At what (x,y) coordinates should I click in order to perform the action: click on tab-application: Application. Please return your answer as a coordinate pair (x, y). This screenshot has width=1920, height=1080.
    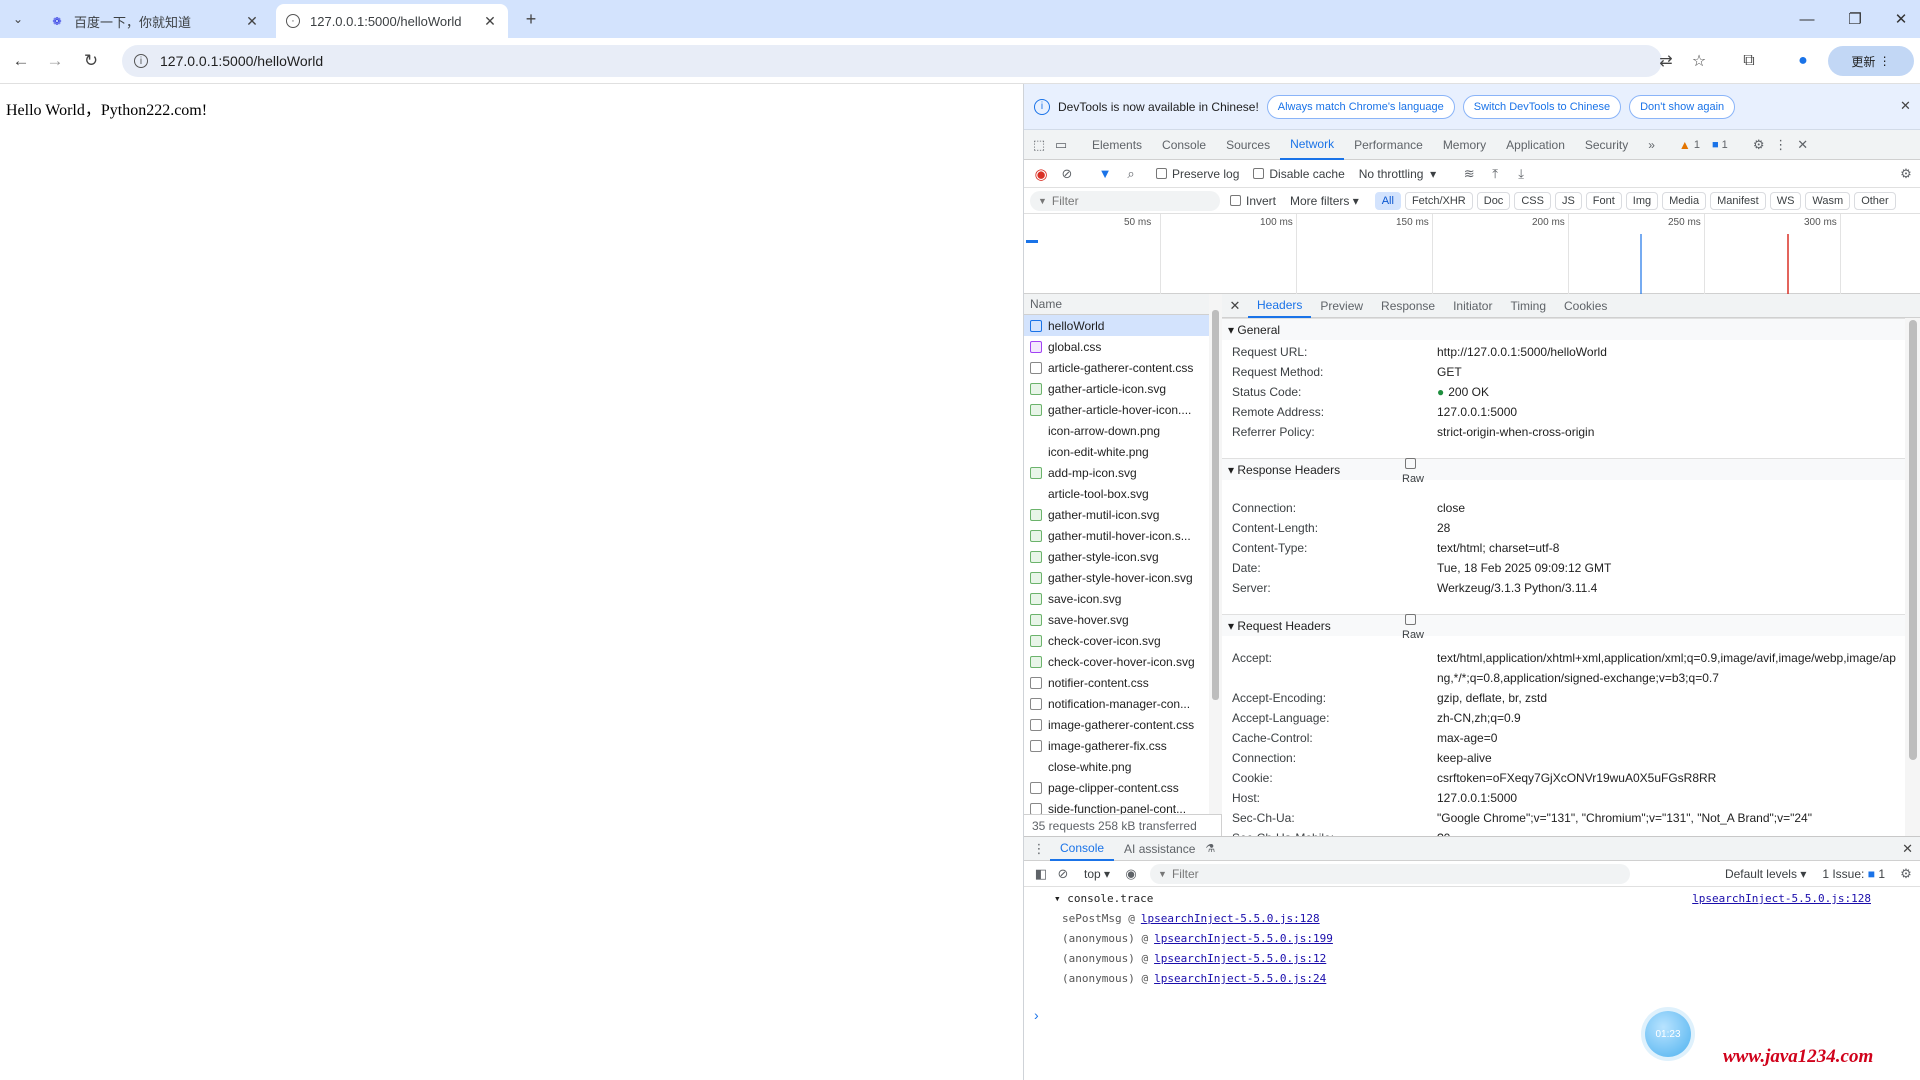
    Looking at the image, I should click on (1535, 145).